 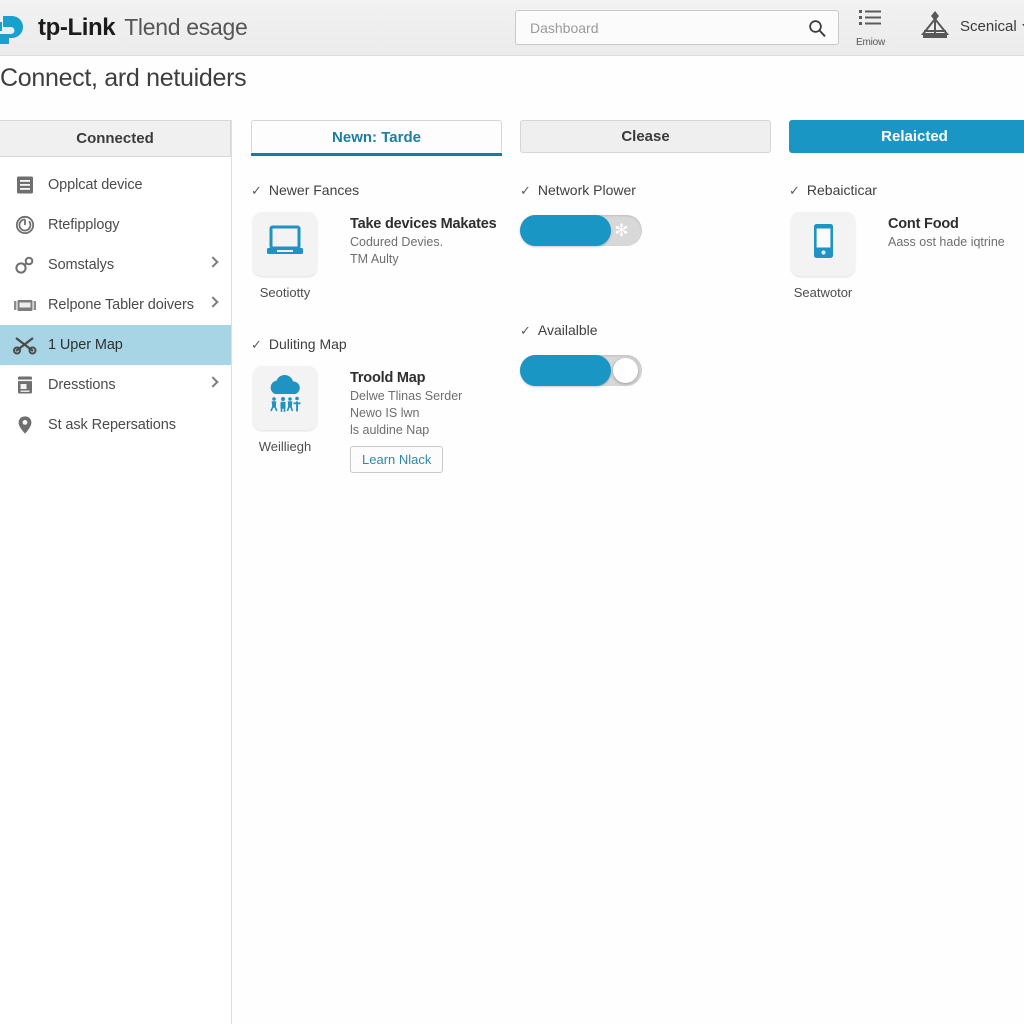 What do you see at coordinates (123, 78) in the screenshot?
I see `page-title: Connect, ard netuiders` at bounding box center [123, 78].